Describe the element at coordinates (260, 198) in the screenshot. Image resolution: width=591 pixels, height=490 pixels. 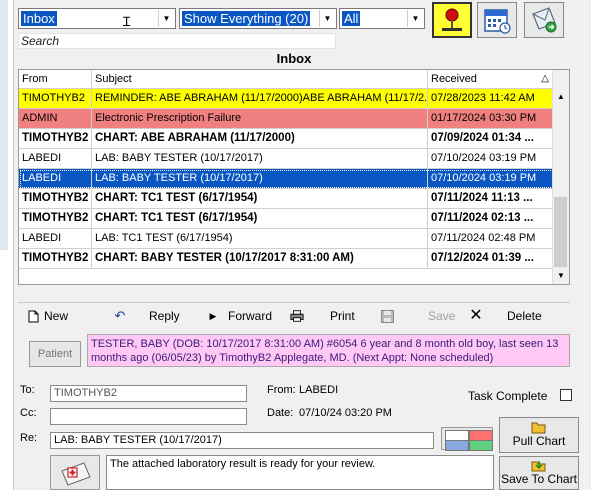
I see `cell-subject: CHART: TC1 TEST (6/17/1954)` at that location.